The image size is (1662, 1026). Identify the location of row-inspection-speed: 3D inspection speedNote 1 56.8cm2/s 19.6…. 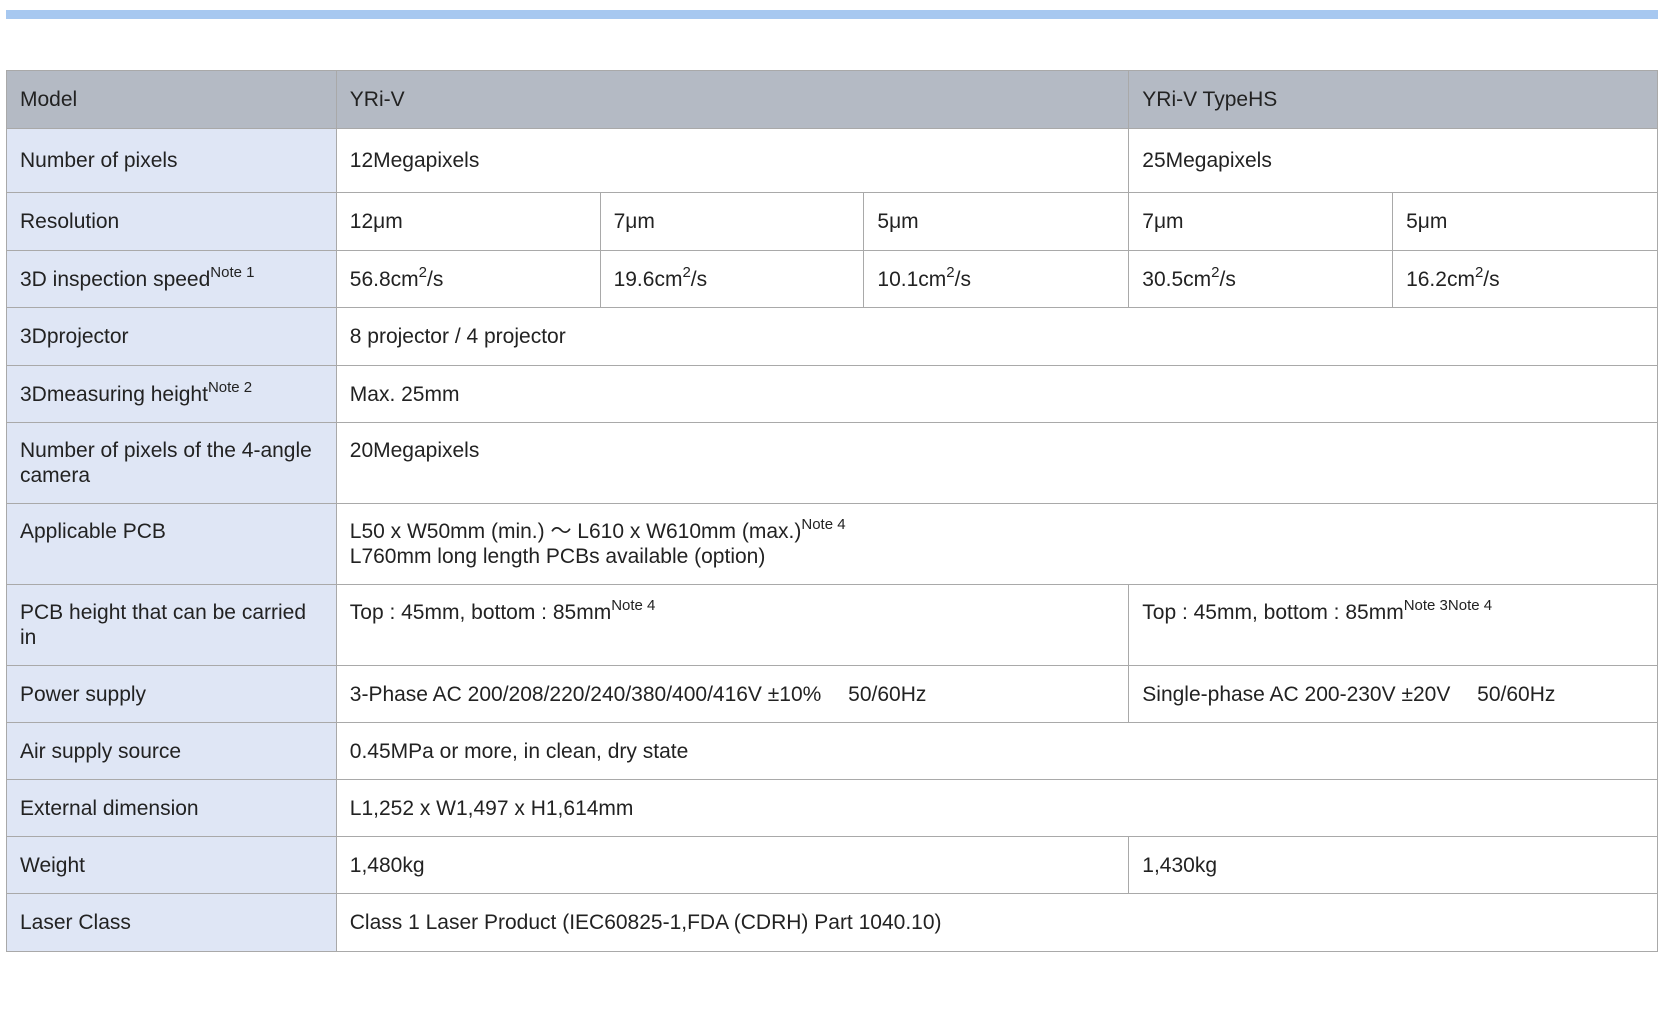
(832, 279).